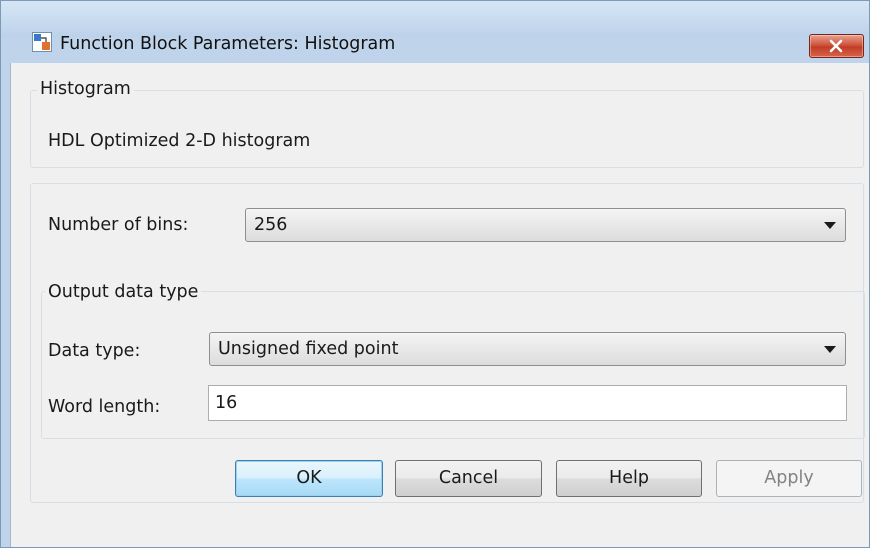 The width and height of the screenshot is (870, 548). Describe the element at coordinates (309, 478) in the screenshot. I see `ok-button: OK` at that location.